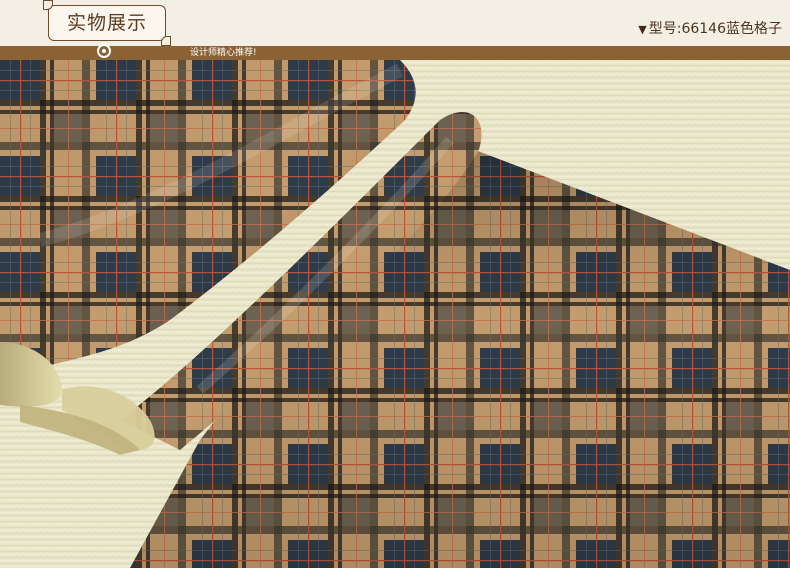 The height and width of the screenshot is (568, 790). I want to click on model-info: ▼ 型号:66146蓝色格子, so click(710, 28).